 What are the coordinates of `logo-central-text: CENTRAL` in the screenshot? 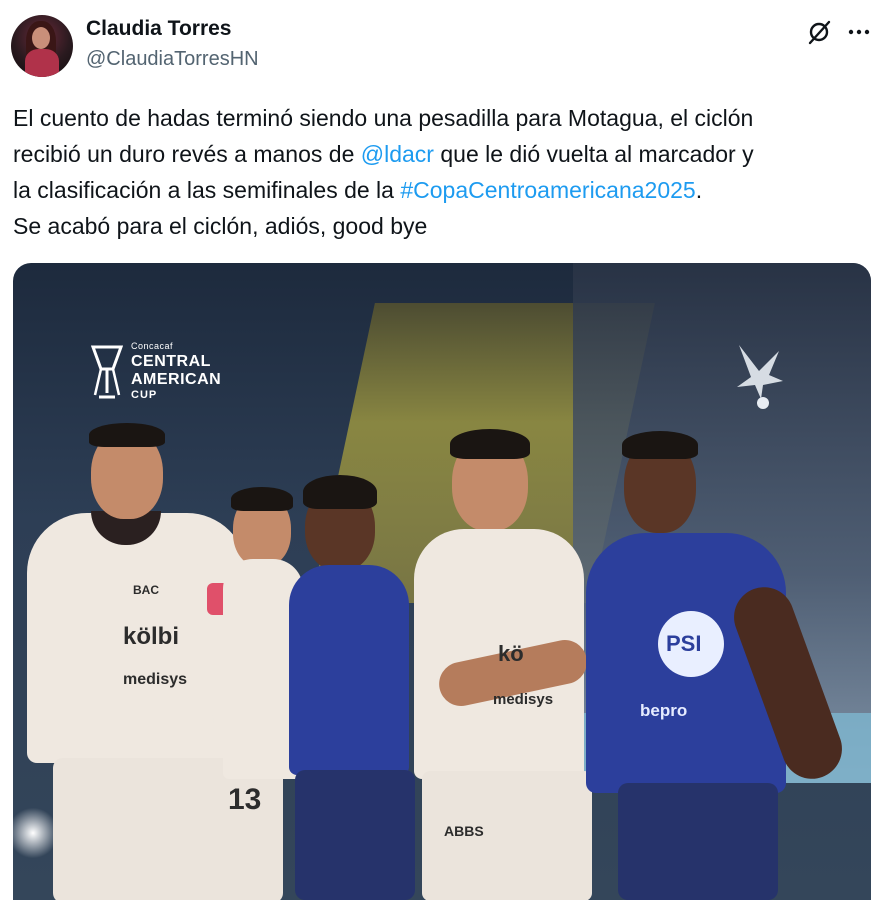 It's located at (171, 361).